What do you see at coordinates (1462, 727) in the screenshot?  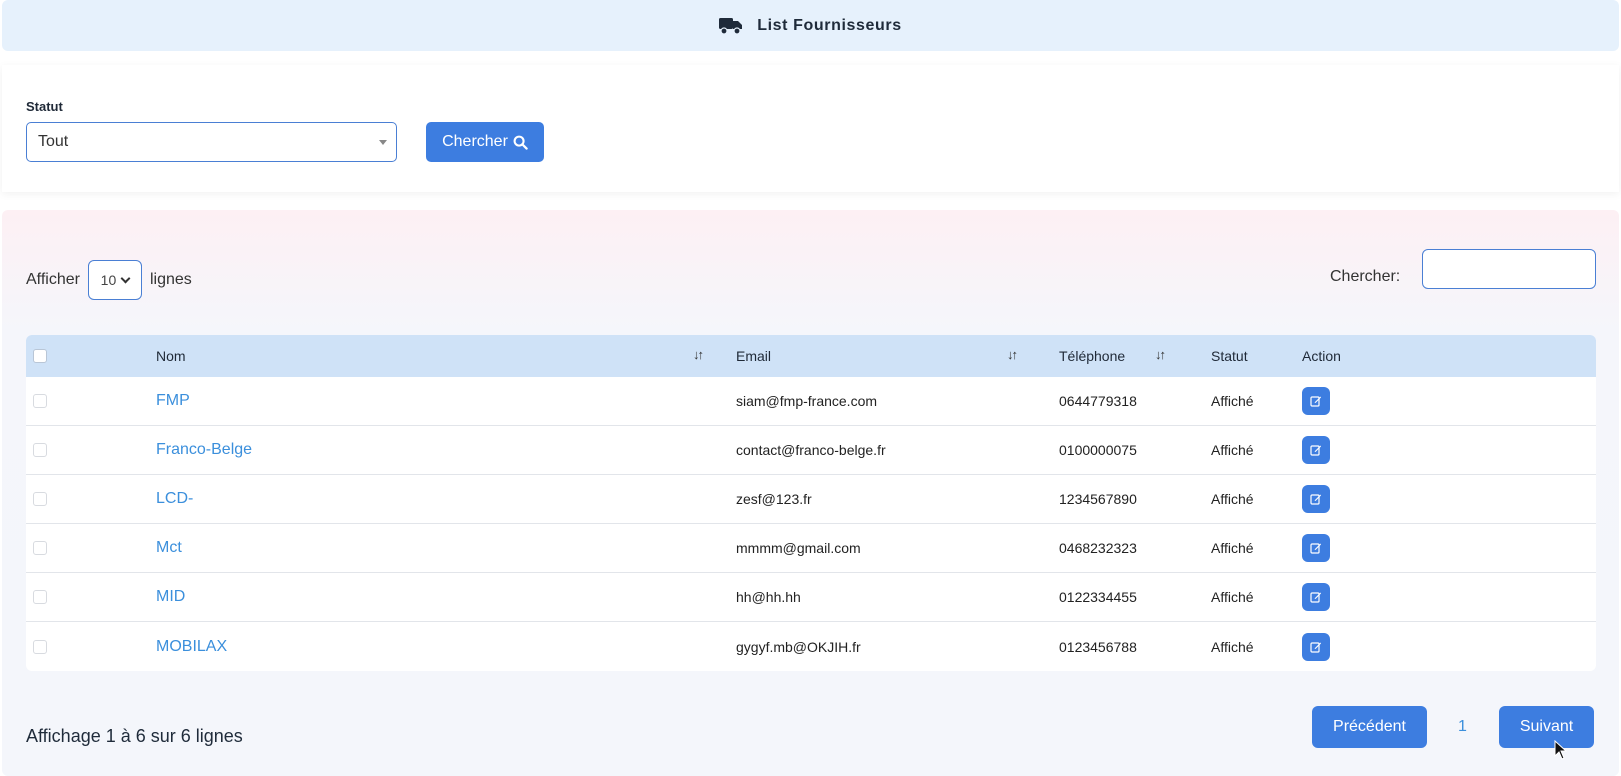 I see `page-number-1: 1` at bounding box center [1462, 727].